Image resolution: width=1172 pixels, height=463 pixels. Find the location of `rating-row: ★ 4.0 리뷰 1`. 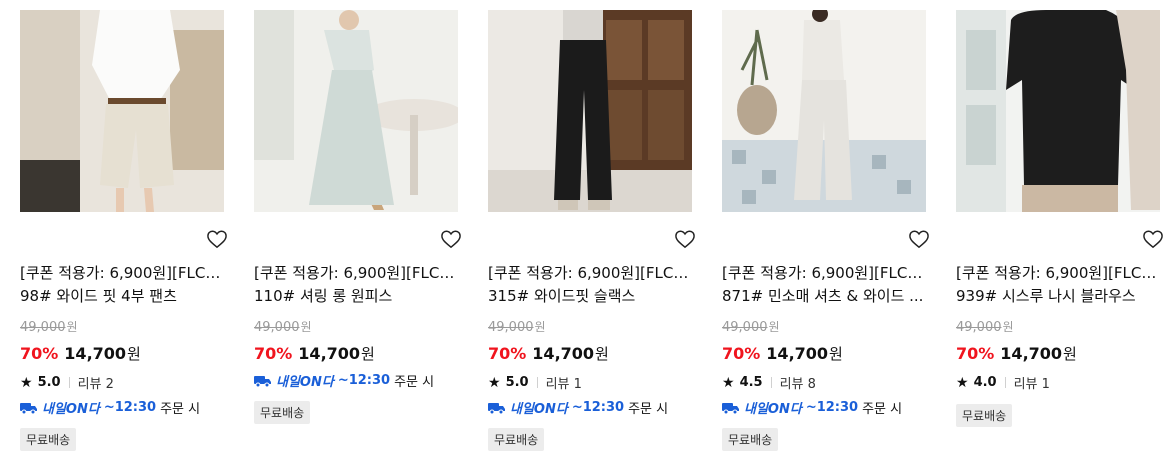

rating-row: ★ 4.0 리뷰 1 is located at coordinates (1003, 383).